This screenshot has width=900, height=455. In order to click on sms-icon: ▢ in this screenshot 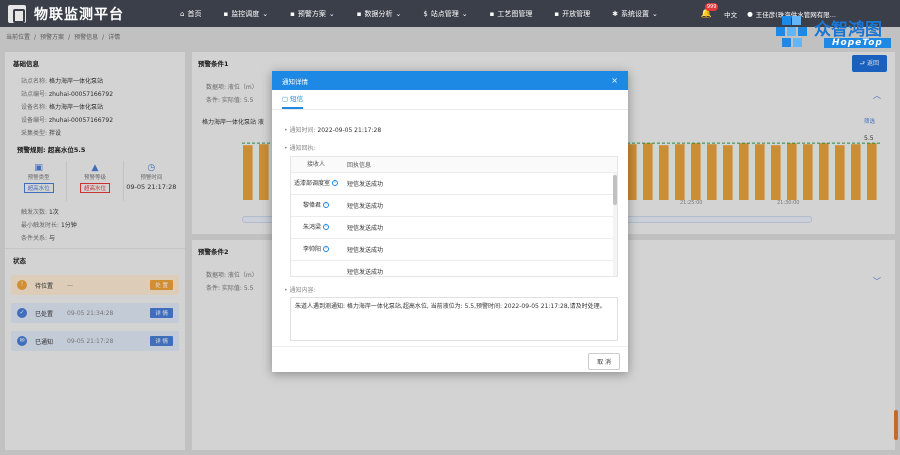, I will do `click(285, 99)`.